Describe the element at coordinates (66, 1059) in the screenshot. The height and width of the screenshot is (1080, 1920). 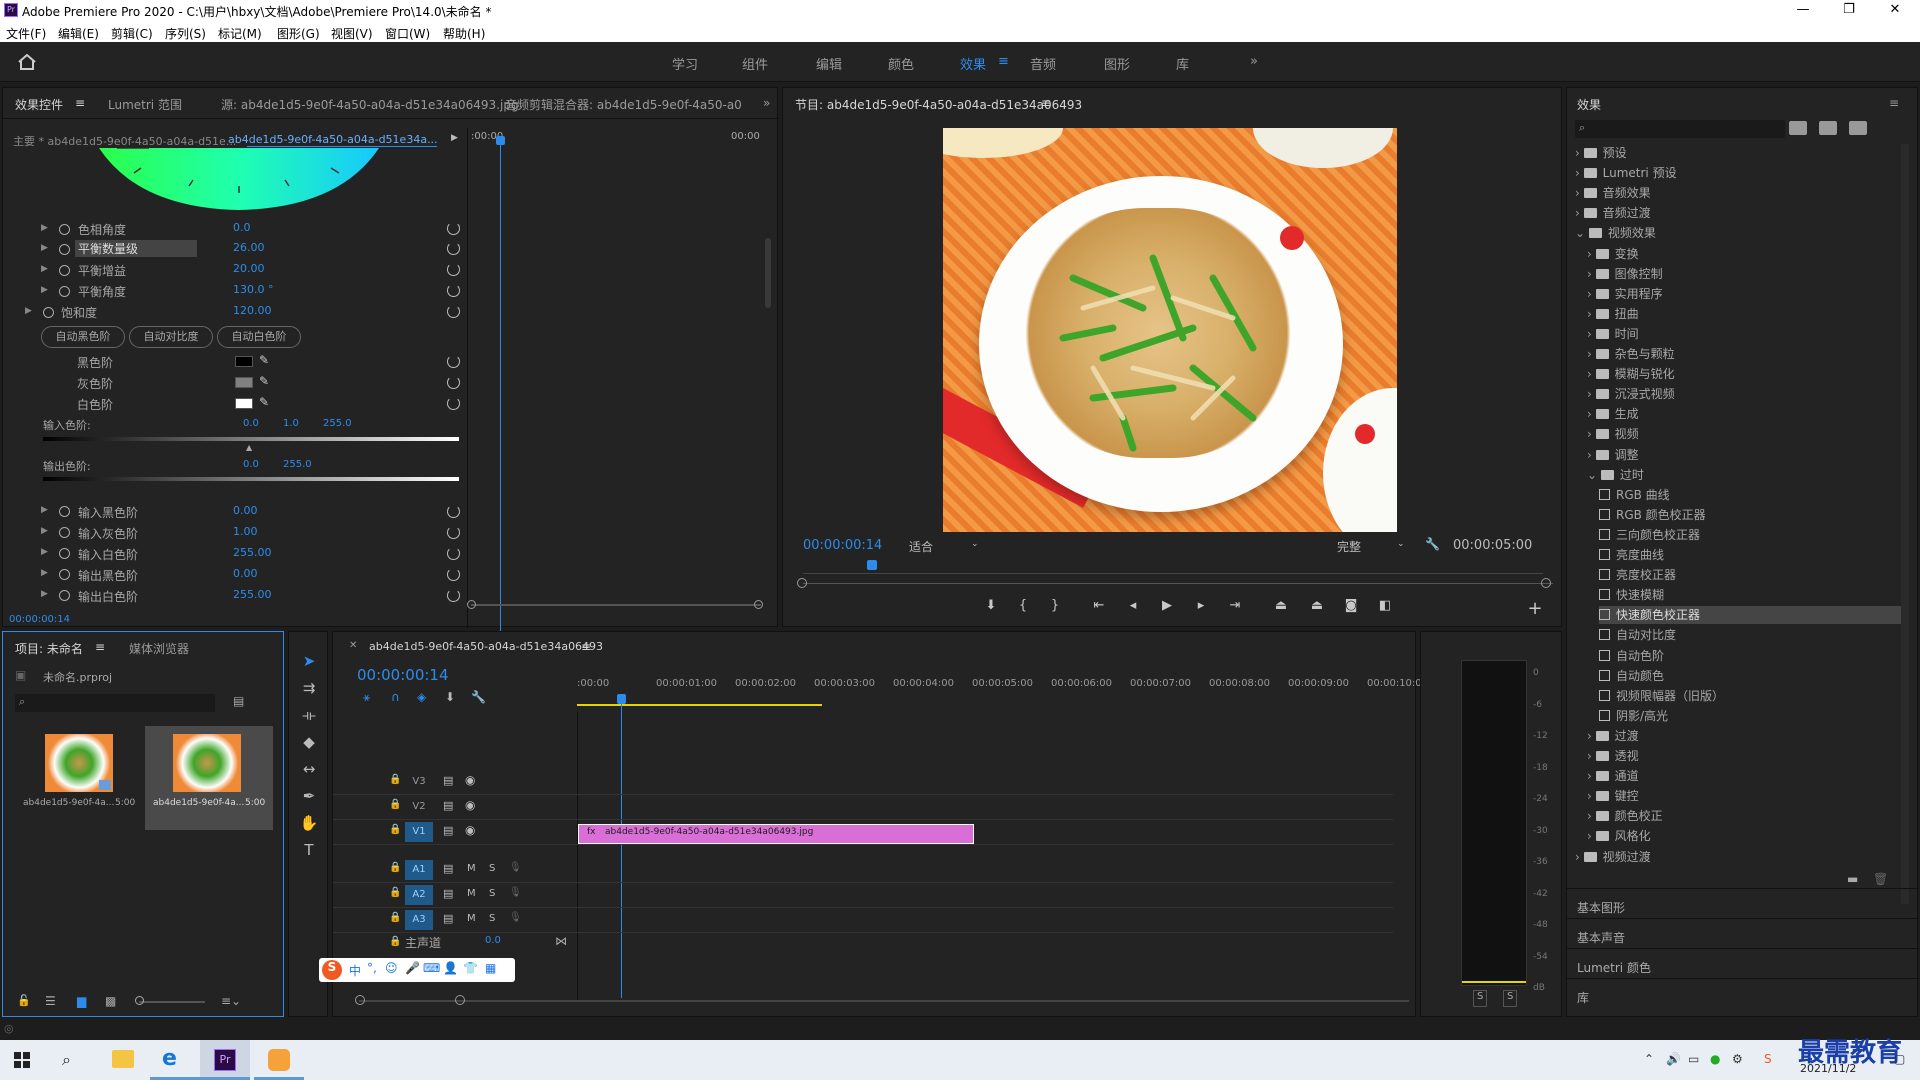
I see `search-icon: ⌕` at that location.